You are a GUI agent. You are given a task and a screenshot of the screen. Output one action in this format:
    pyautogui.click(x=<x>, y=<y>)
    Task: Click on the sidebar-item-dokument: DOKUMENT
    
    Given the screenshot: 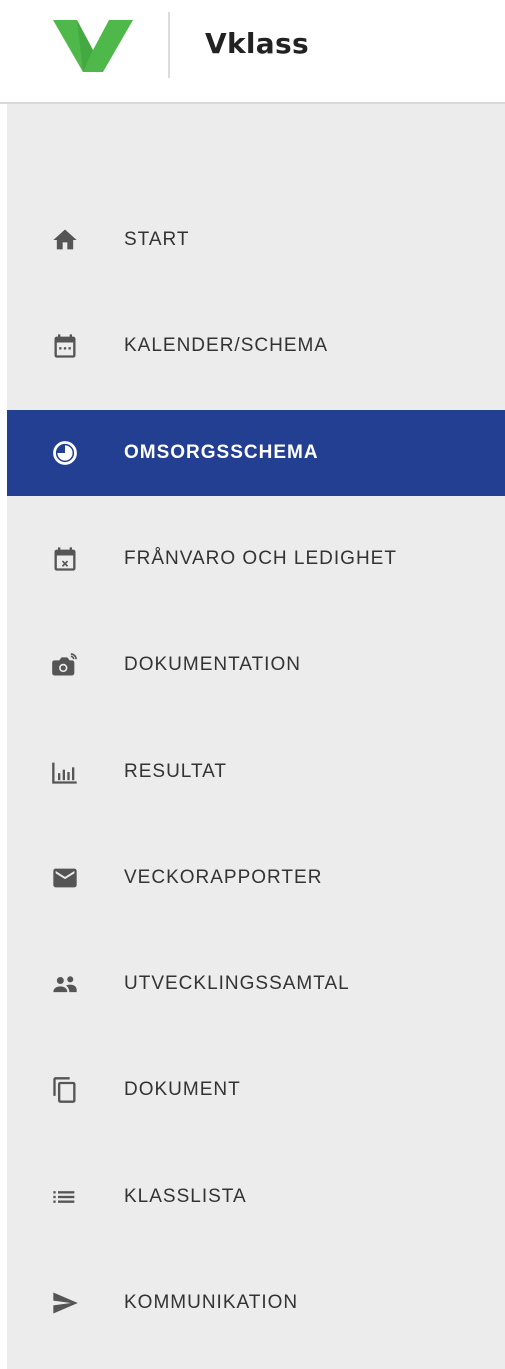 What is the action you would take?
    pyautogui.click(x=256, y=1090)
    